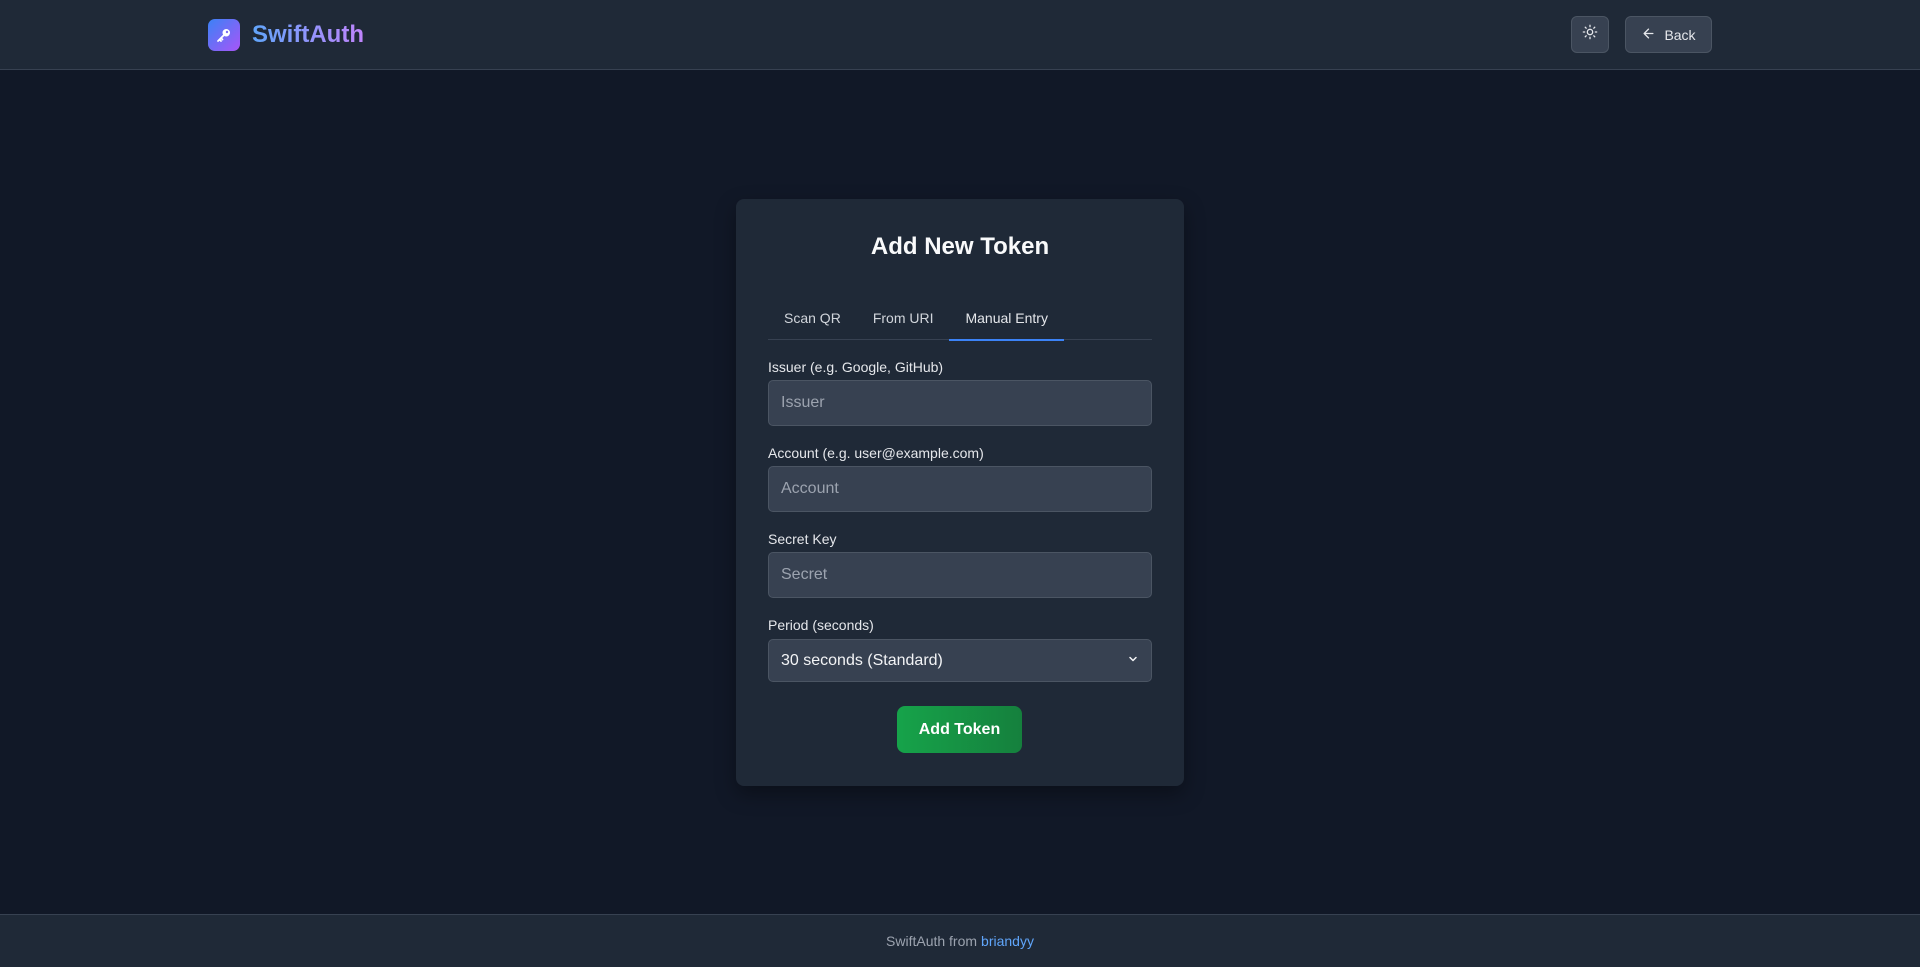 The width and height of the screenshot is (1920, 967). I want to click on tab-from-uri: From URI, so click(903, 317).